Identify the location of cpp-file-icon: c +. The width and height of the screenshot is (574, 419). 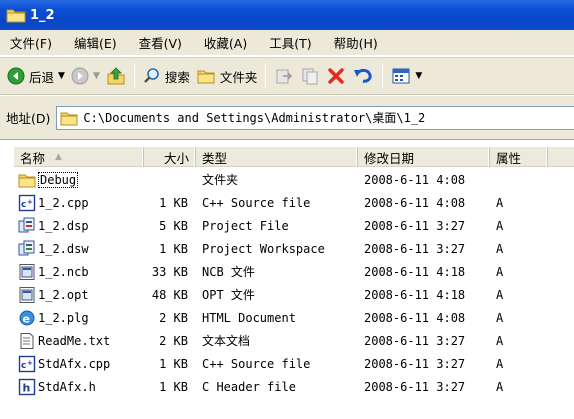
(27, 203).